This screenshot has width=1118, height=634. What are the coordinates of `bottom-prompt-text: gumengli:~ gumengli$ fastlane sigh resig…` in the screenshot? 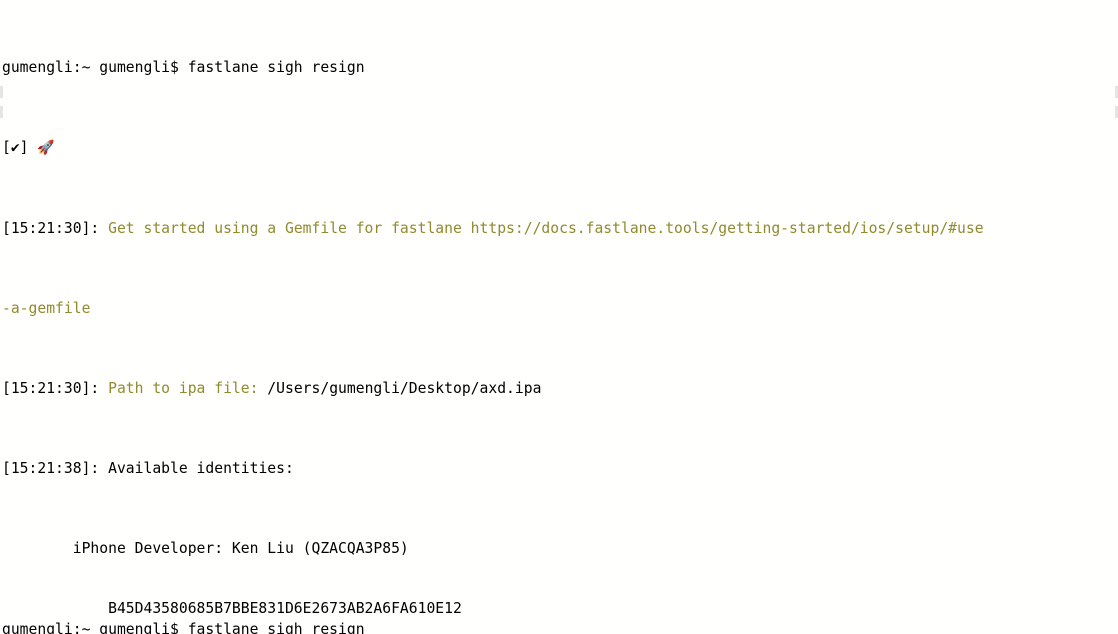 It's located at (183, 627).